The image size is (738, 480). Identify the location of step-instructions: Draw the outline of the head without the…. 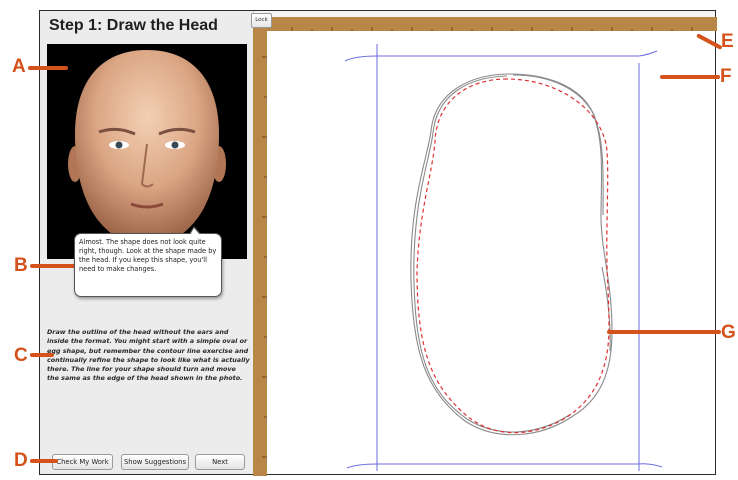
(148, 355).